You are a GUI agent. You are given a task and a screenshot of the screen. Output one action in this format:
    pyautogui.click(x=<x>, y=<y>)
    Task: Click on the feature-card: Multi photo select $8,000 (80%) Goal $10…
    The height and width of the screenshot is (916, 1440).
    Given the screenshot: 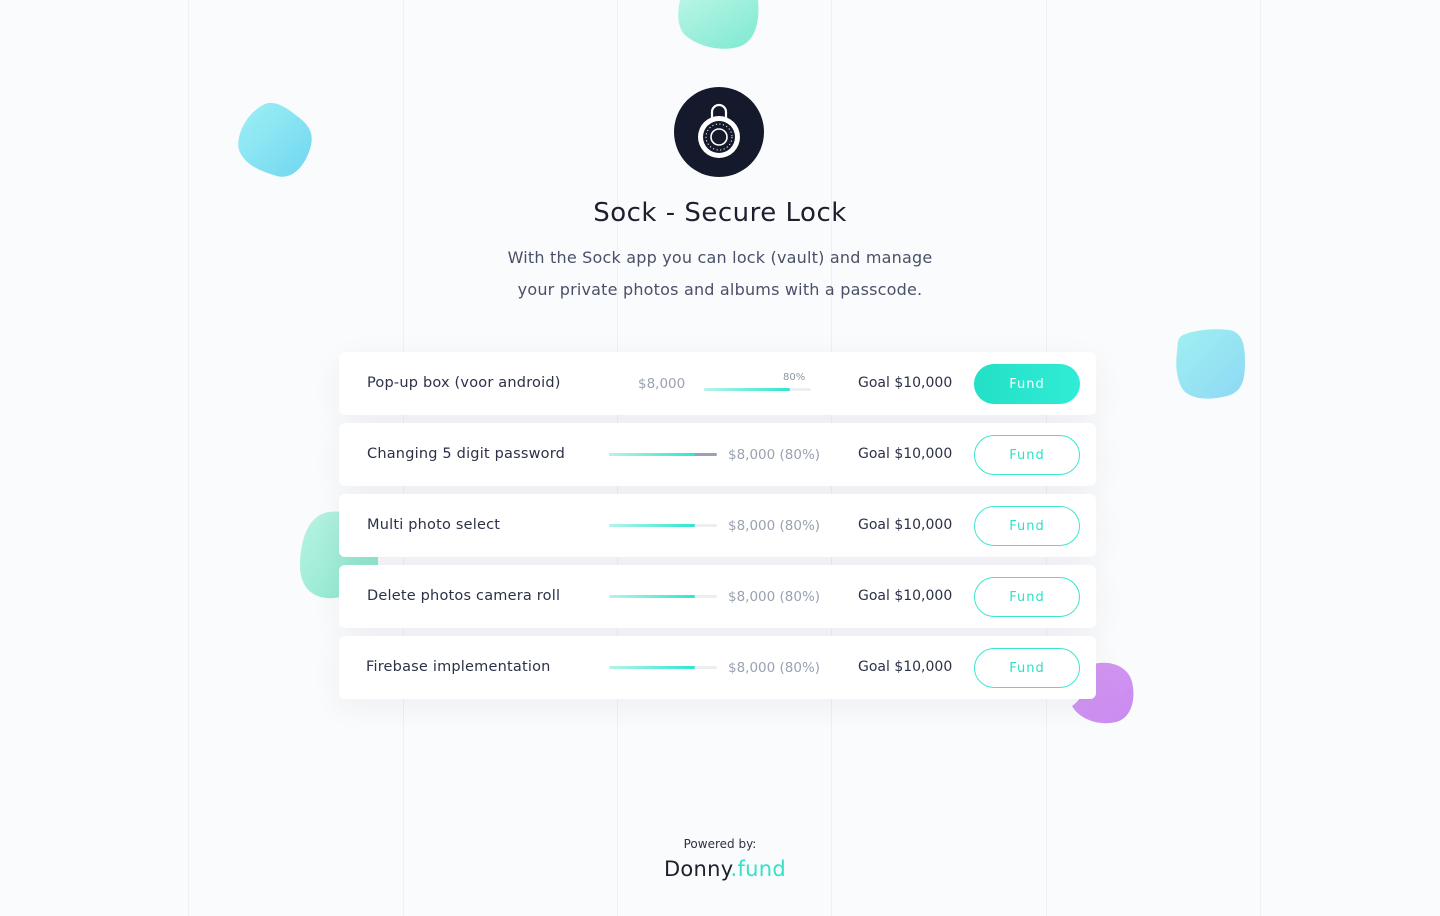 What is the action you would take?
    pyautogui.click(x=717, y=525)
    